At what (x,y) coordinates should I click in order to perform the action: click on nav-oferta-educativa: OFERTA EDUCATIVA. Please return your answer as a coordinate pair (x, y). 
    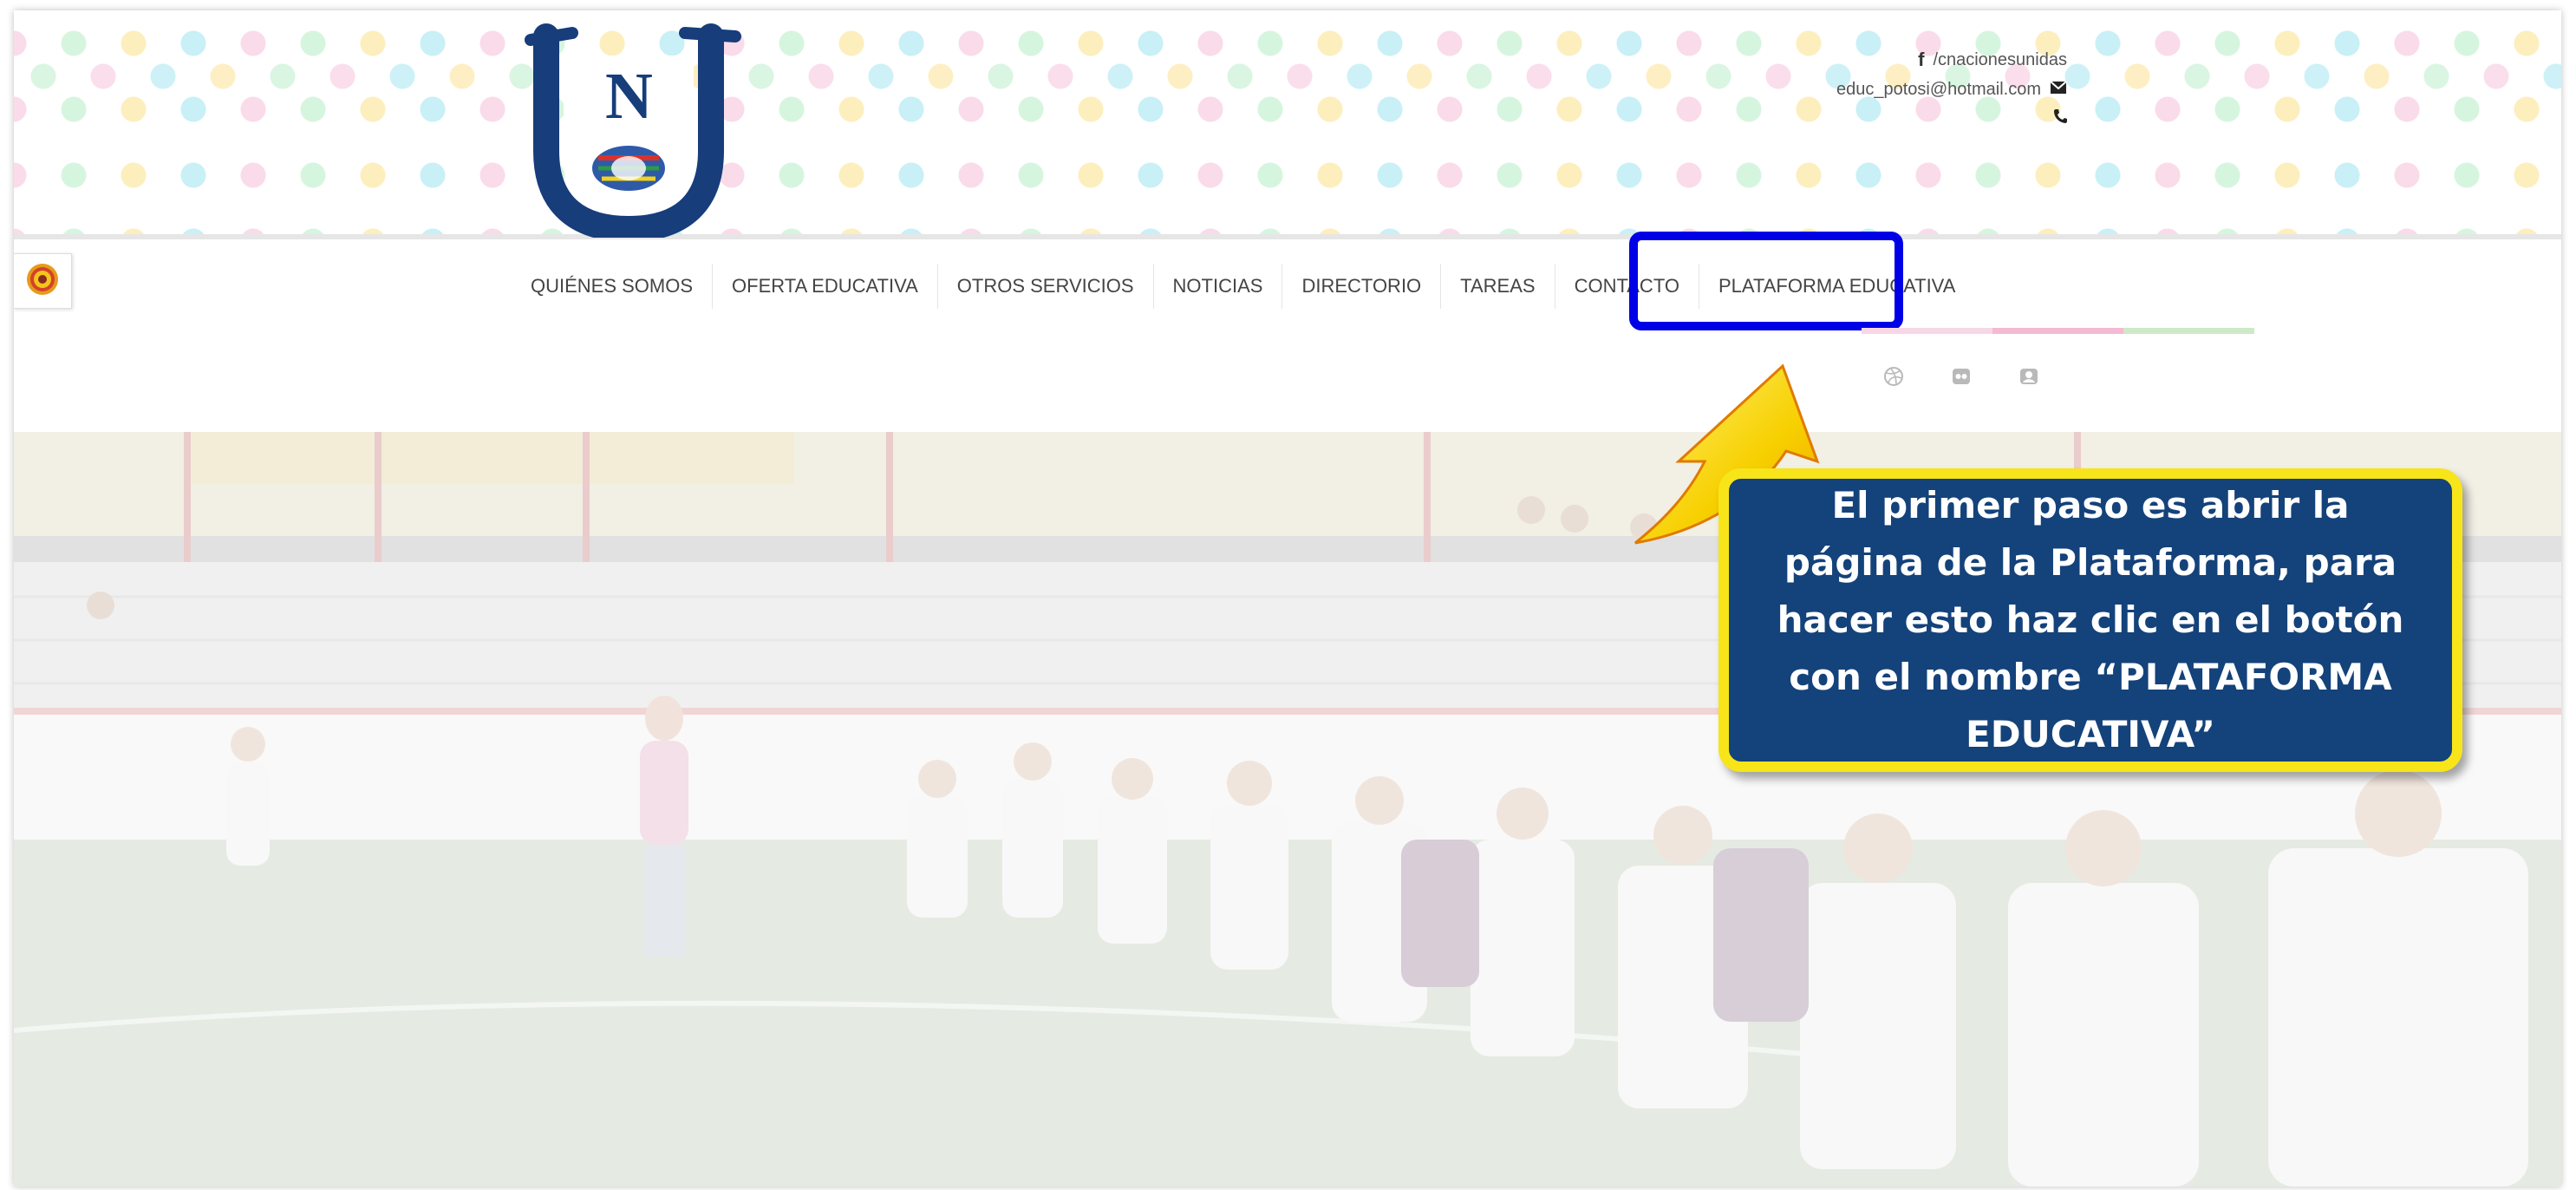
    Looking at the image, I should click on (826, 286).